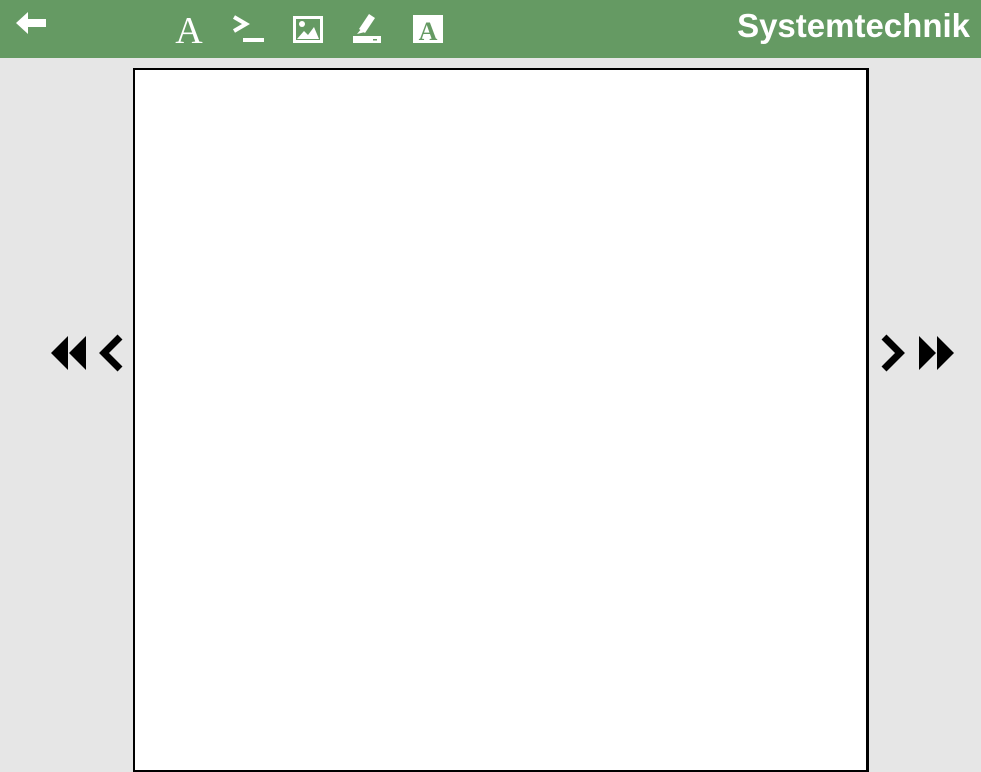 This screenshot has height=772, width=981. I want to click on chevron-left-icon, so click(111, 353).